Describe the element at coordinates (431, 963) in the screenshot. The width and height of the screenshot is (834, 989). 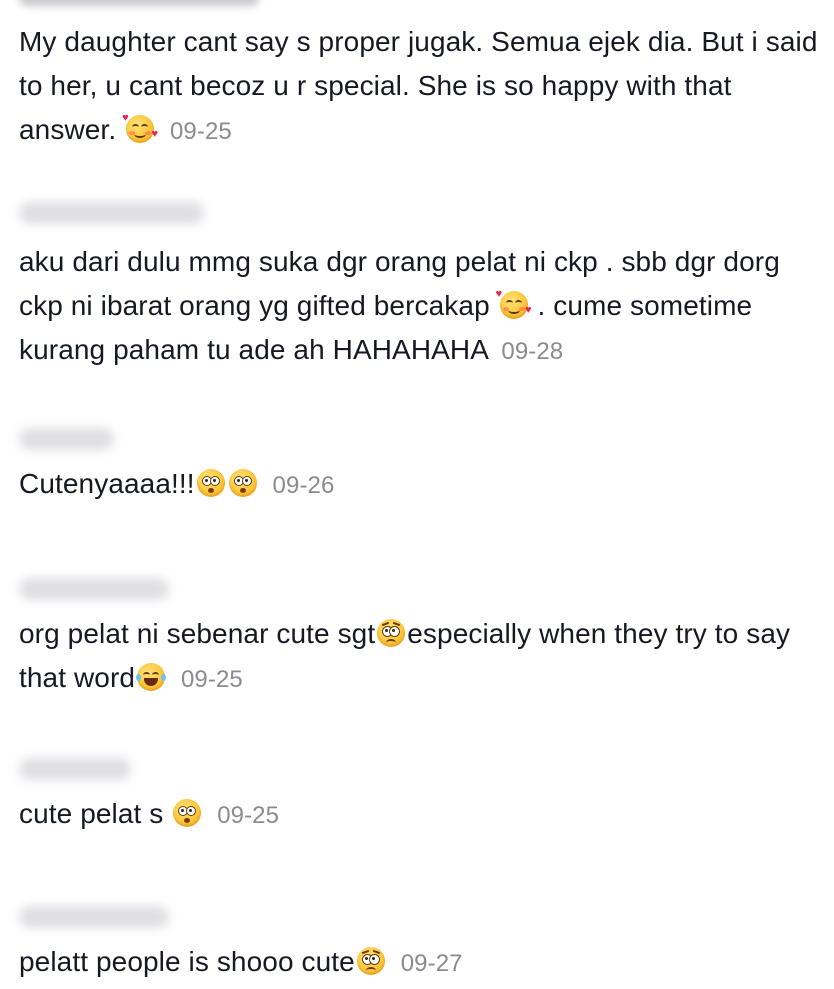
I see `comment-date: 09-27` at that location.